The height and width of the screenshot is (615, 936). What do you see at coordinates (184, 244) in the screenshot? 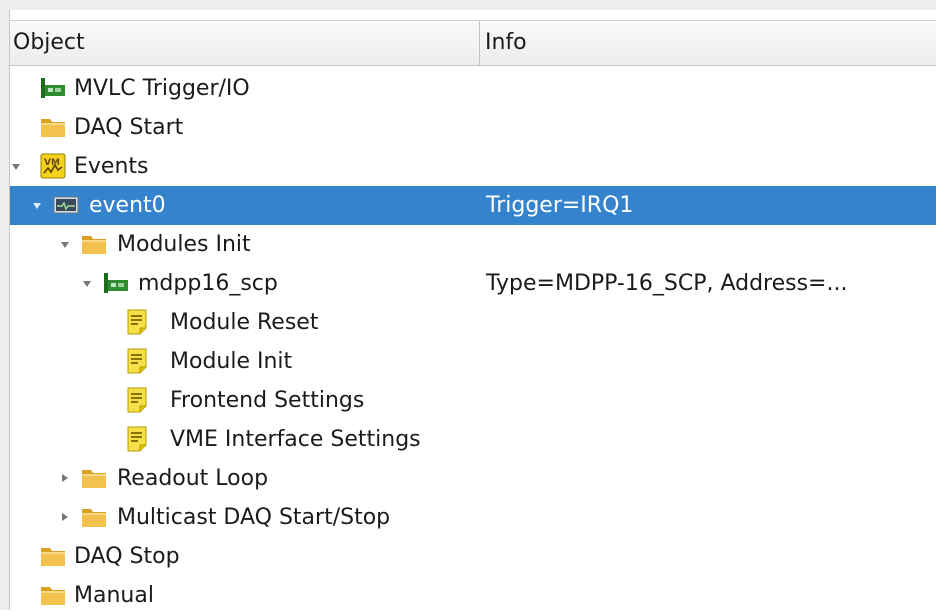
I see `tree-item-label: Modules Init` at bounding box center [184, 244].